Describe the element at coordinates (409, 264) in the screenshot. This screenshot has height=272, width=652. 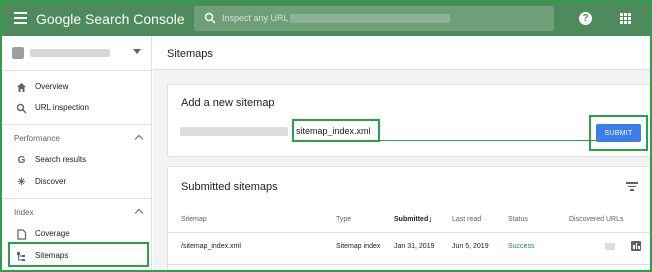
I see `row-divider` at that location.